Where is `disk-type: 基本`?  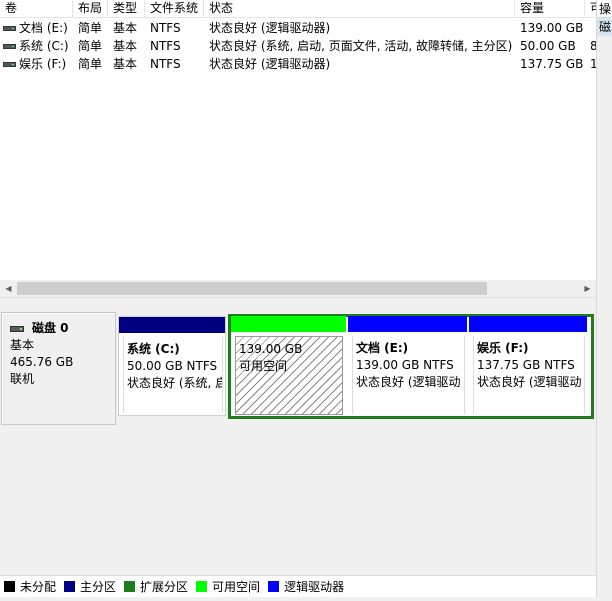
disk-type: 基本 is located at coordinates (22, 345).